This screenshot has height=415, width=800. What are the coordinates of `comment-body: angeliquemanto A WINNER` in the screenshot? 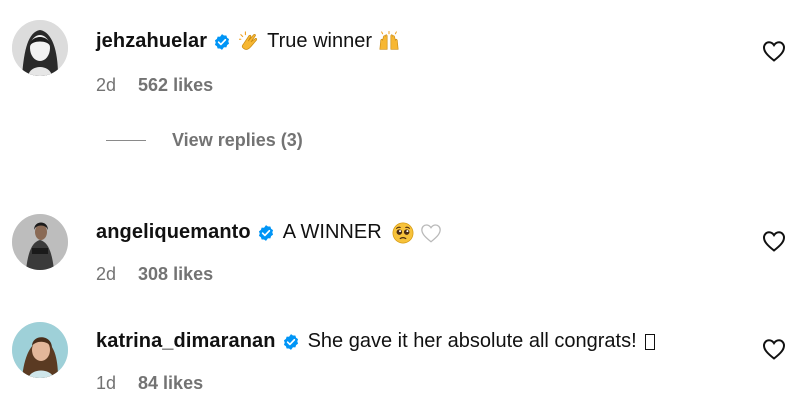 It's located at (272, 232).